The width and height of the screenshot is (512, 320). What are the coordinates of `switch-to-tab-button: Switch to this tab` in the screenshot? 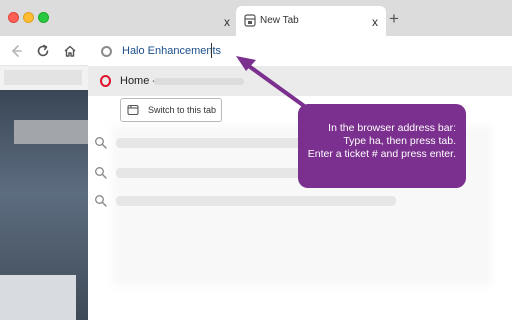 It's located at (171, 110).